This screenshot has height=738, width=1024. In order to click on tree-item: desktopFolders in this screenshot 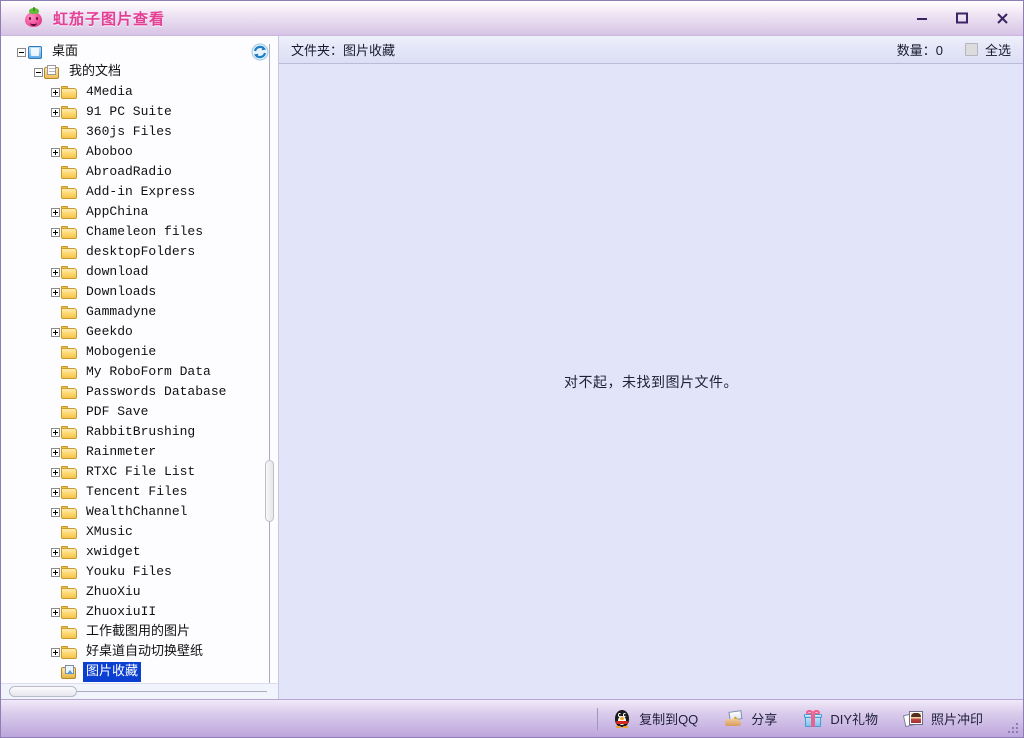, I will do `click(139, 252)`.